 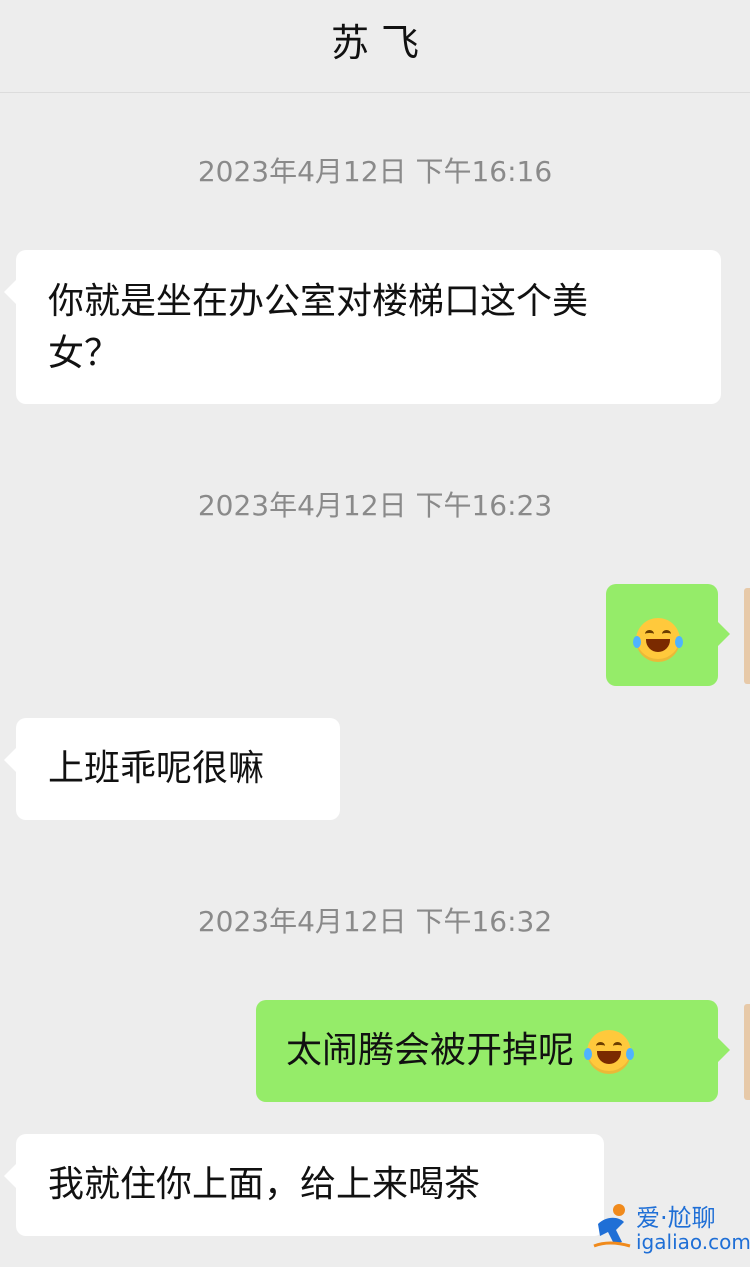 What do you see at coordinates (430, 1050) in the screenshot?
I see `message-text: 太闹腾会被开掉呢` at bounding box center [430, 1050].